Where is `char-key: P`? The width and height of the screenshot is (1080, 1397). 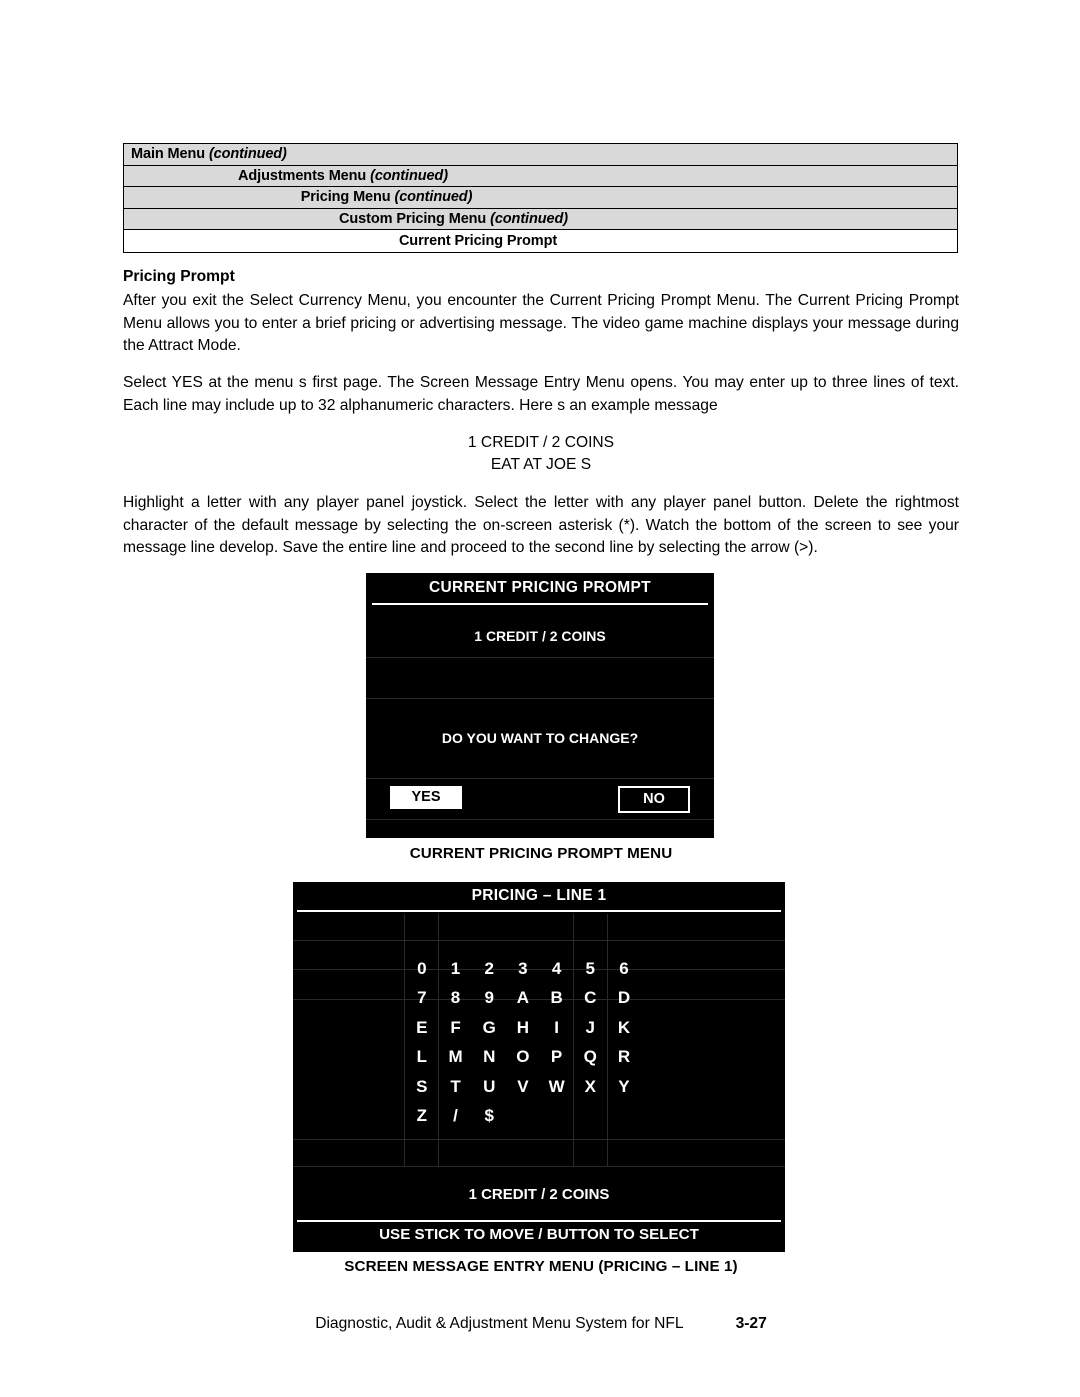 char-key: P is located at coordinates (557, 1057).